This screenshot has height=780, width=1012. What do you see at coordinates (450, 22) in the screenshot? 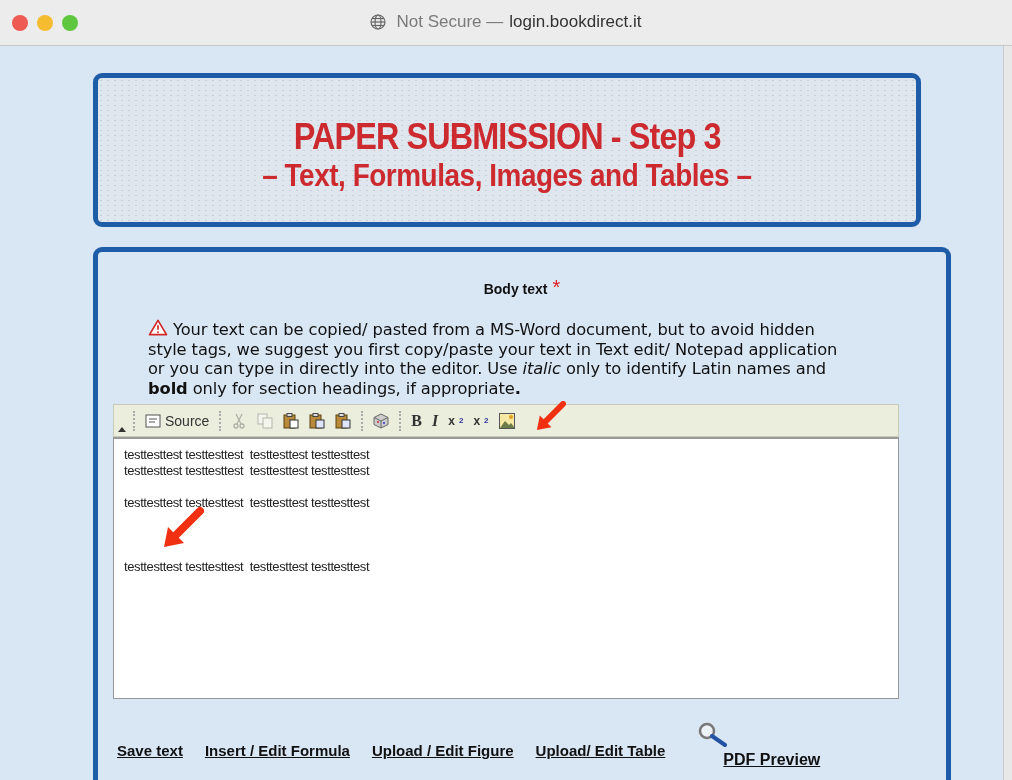
I see `security-label: Not Secure —` at bounding box center [450, 22].